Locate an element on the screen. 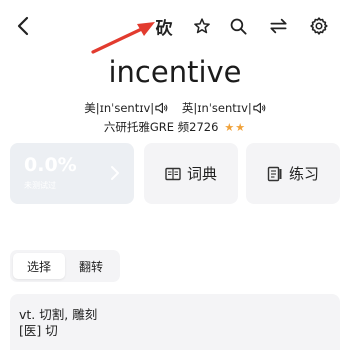 Image resolution: width=350 pixels, height=350 pixels. back-arrow-icon is located at coordinates (23, 26).